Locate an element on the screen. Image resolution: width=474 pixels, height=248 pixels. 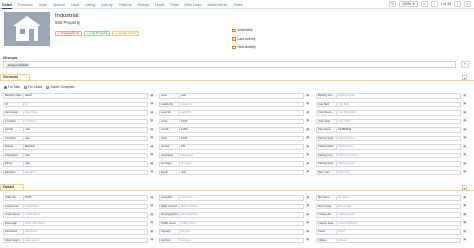
field-input: Max Contig is located at coordinates (398, 206).